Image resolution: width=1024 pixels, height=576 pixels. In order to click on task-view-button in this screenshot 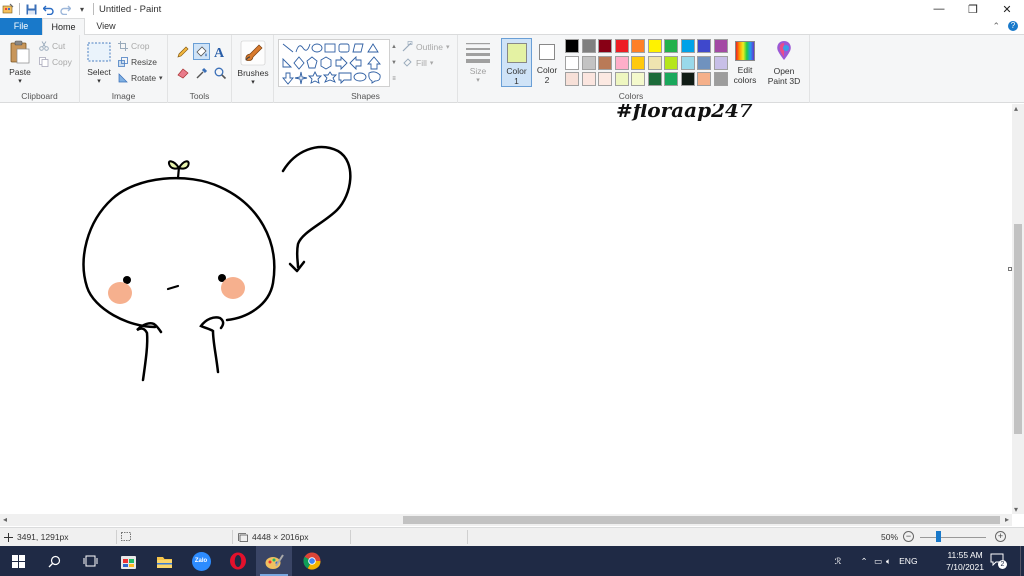, I will do `click(90, 561)`.